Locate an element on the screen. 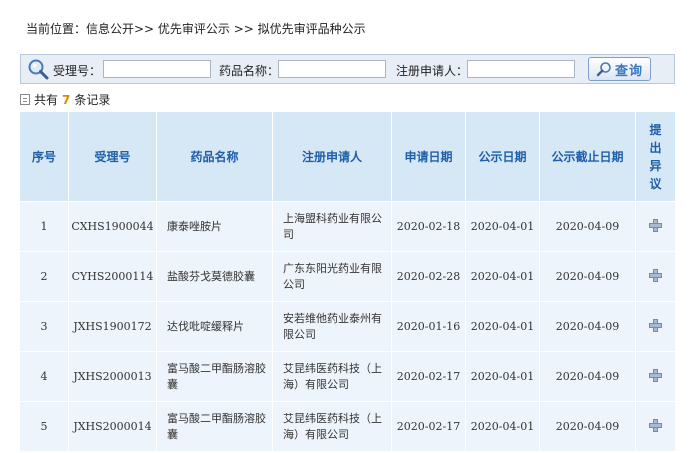 Image resolution: width=691 pixels, height=453 pixels. magnifier-icon is located at coordinates (38, 69).